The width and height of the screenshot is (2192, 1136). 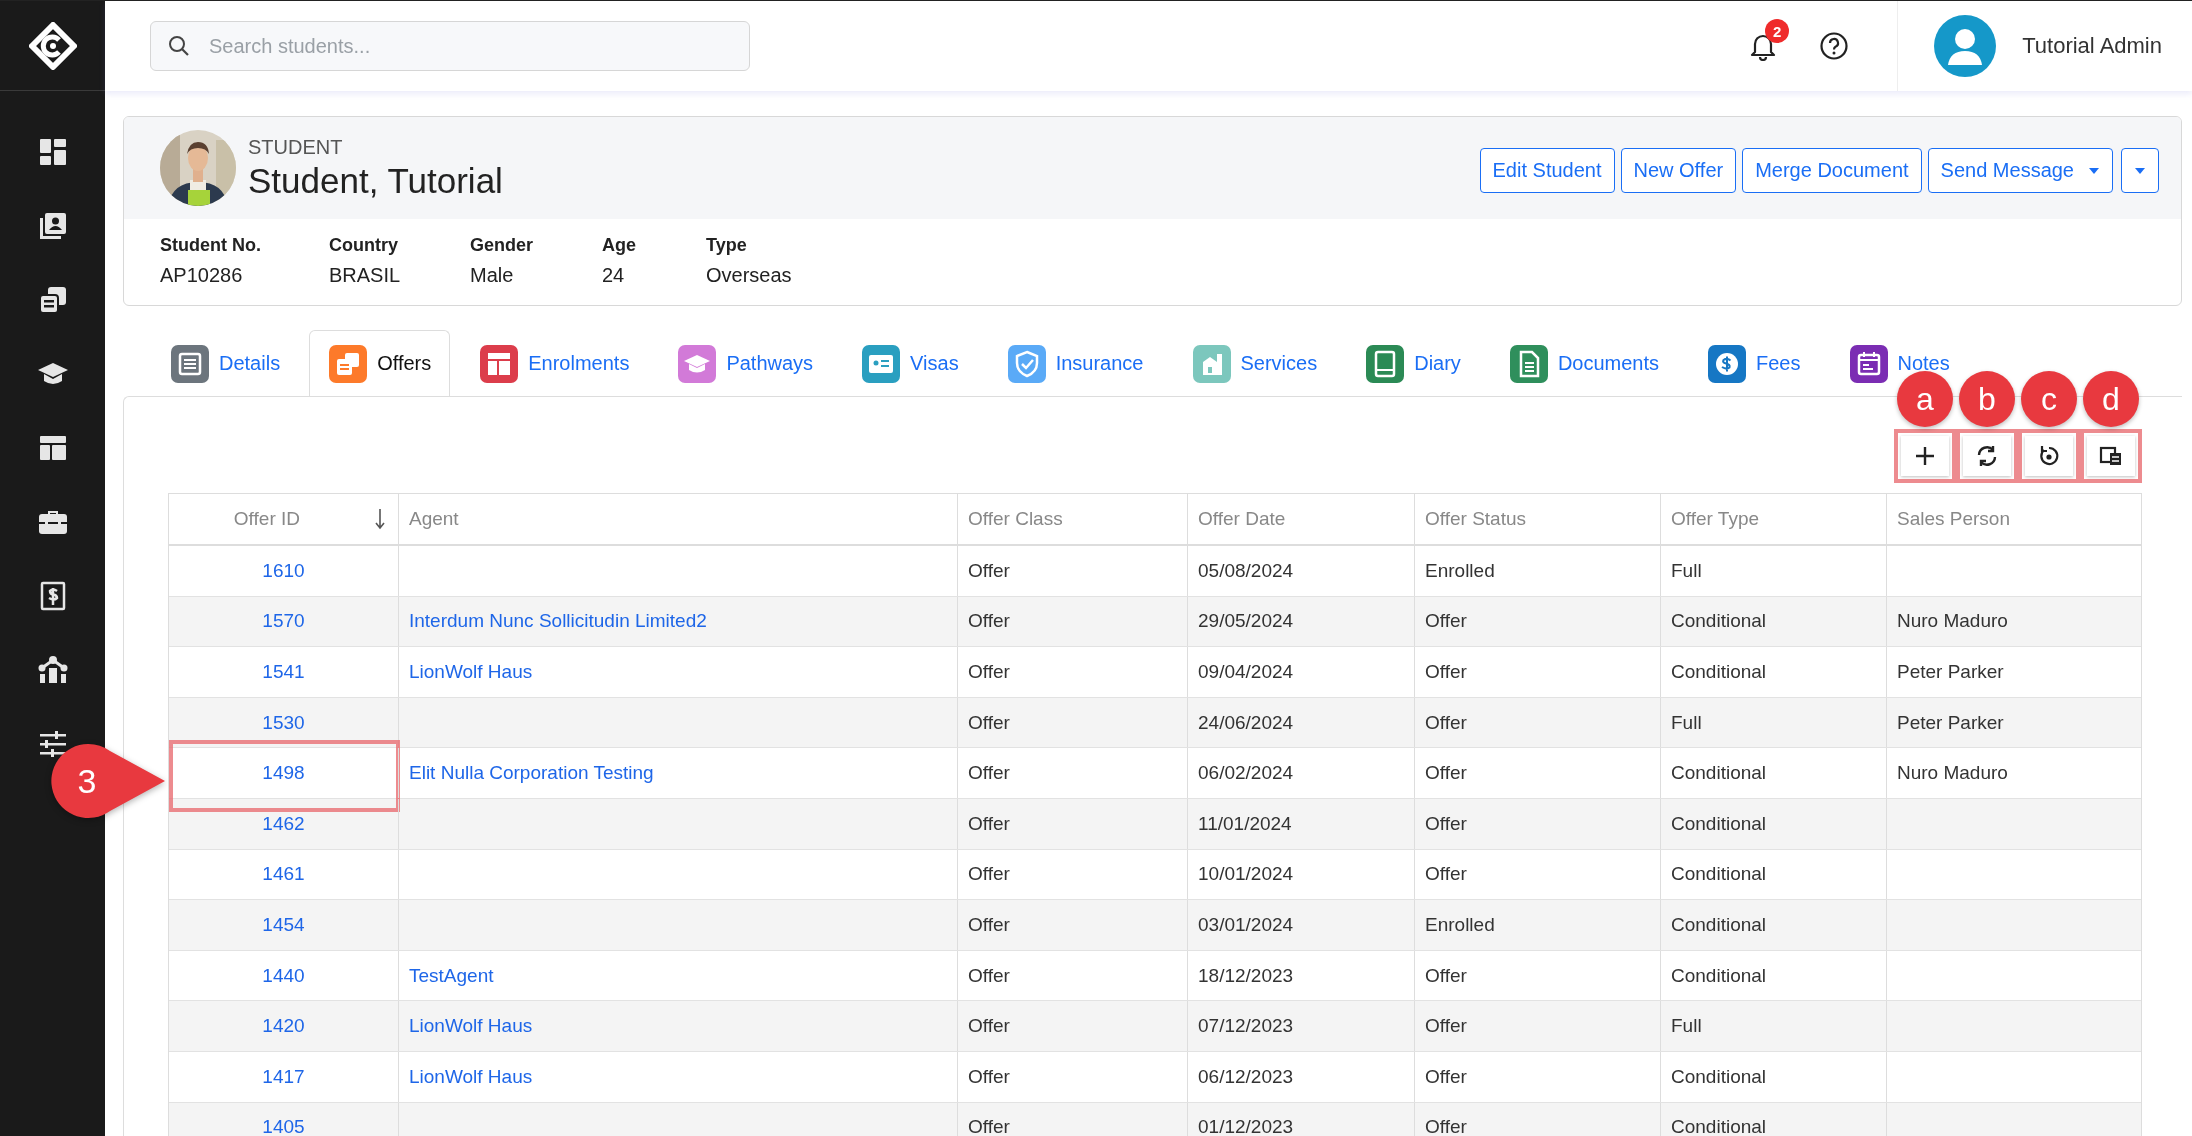 I want to click on tab: Pathways, so click(x=745, y=363).